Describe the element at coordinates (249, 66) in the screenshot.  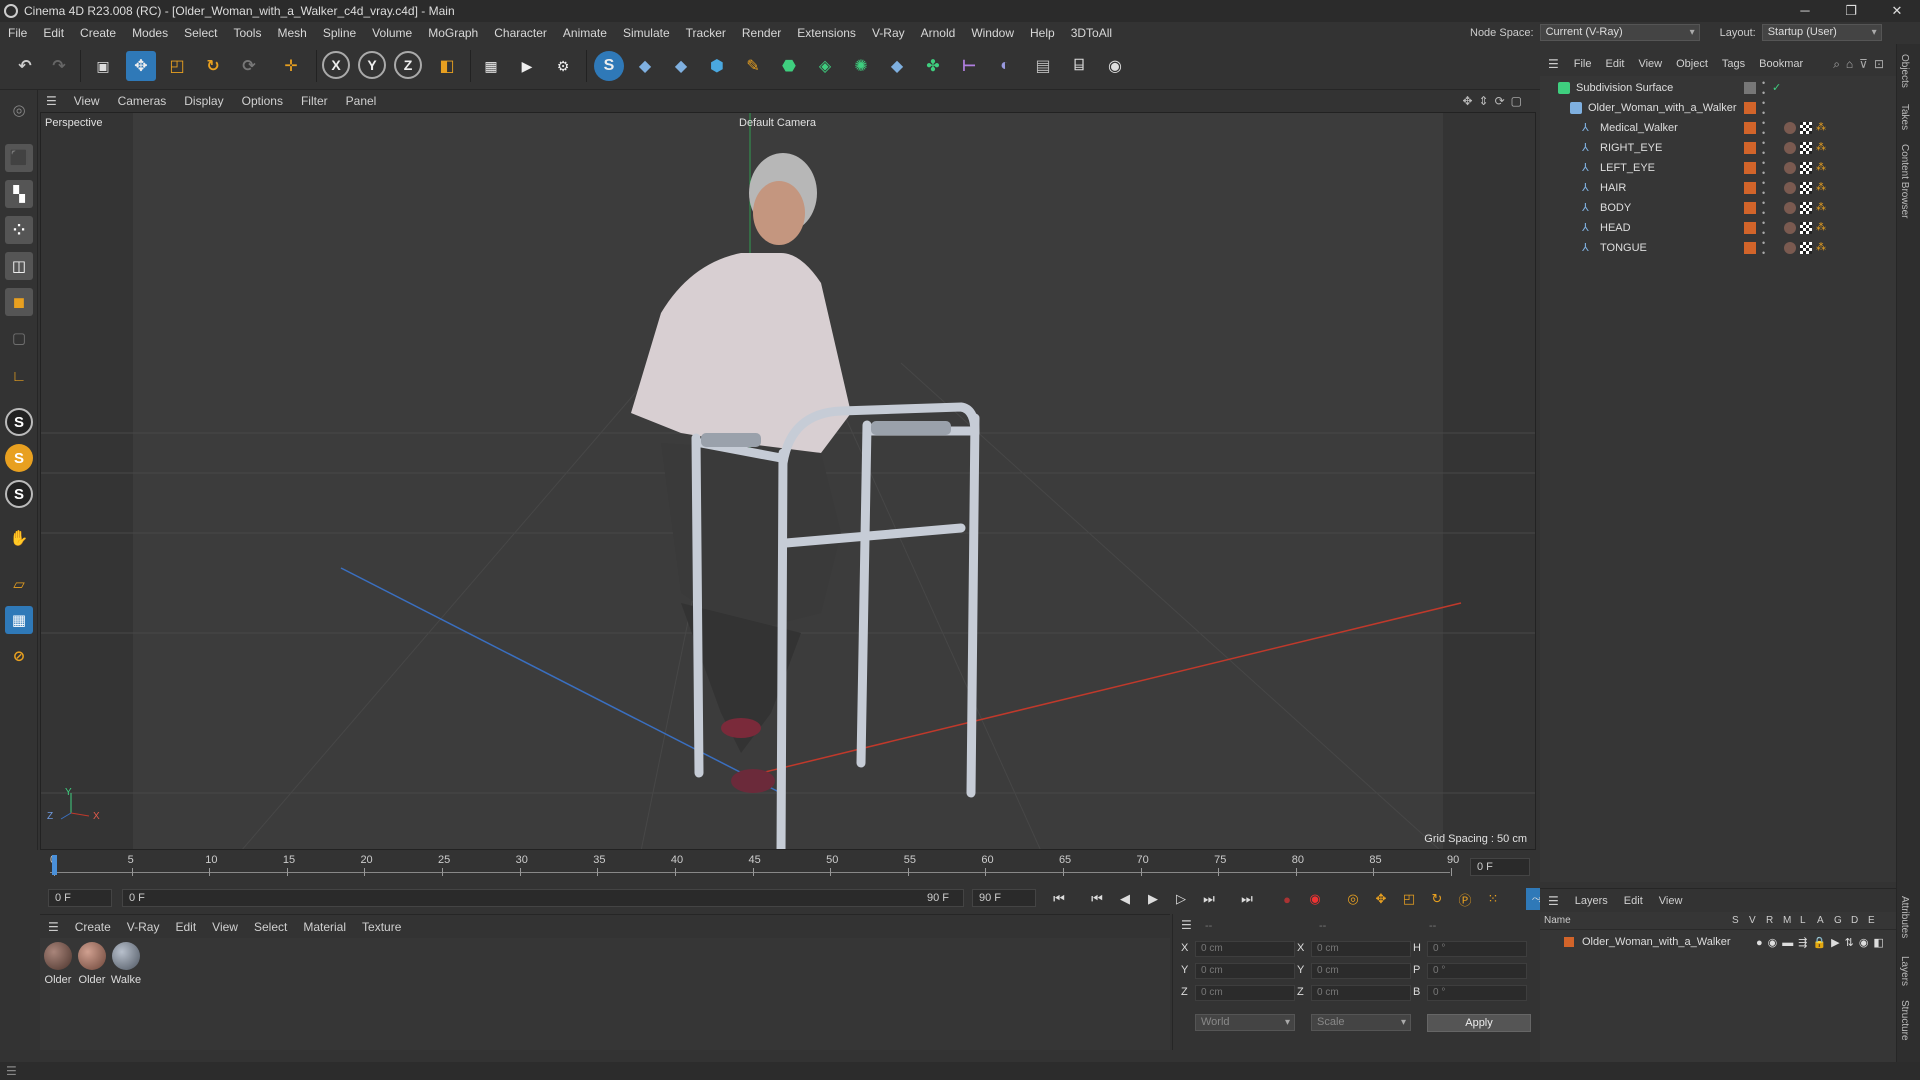
I see `recent-tool-icon: ⟳` at that location.